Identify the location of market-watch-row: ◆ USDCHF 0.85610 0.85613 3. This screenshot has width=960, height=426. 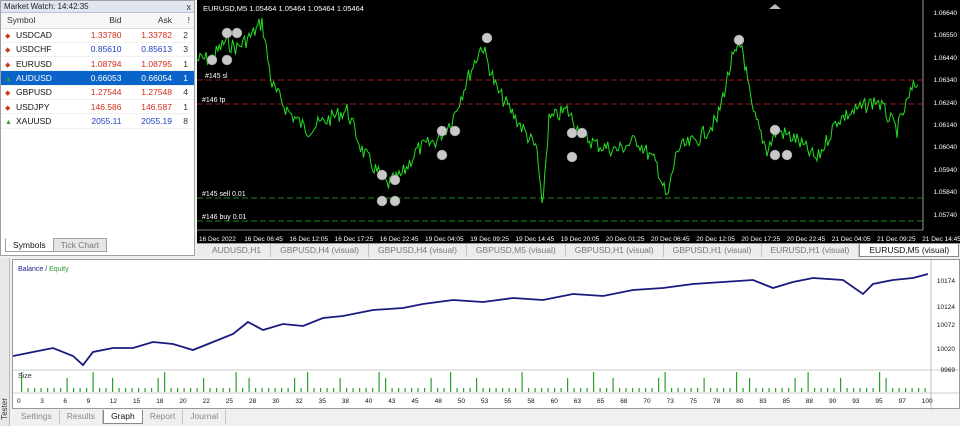
(97, 50).